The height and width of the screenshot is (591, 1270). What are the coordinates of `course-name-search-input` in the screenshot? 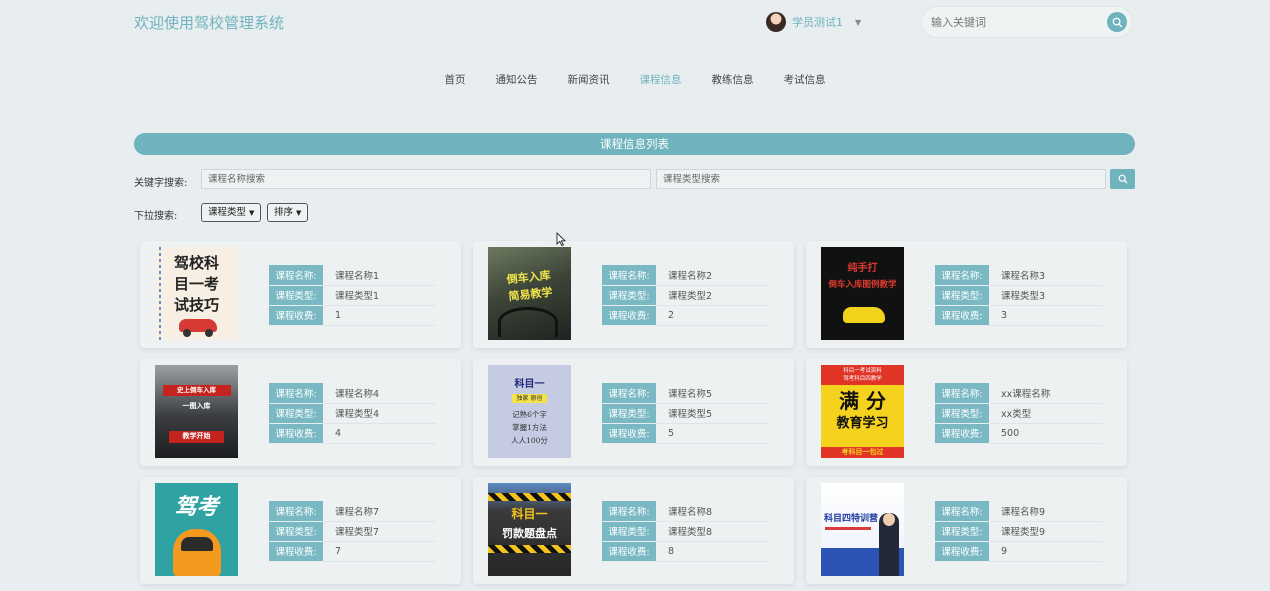 It's located at (426, 179).